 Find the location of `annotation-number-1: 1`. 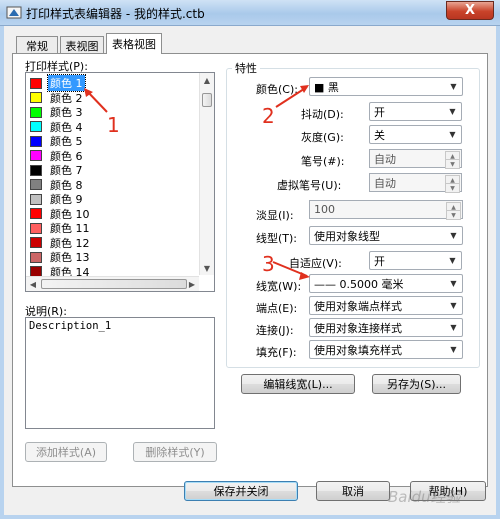

annotation-number-1: 1 is located at coordinates (113, 125).